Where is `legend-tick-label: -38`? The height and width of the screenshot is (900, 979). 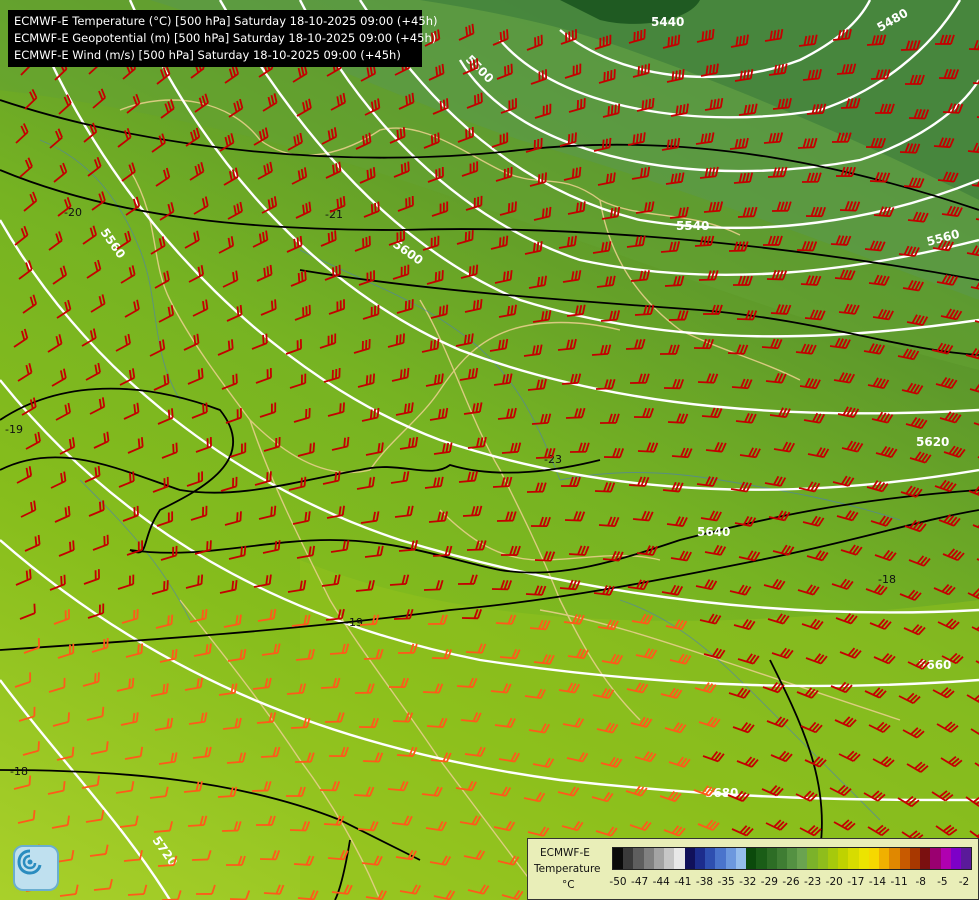 legend-tick-label: -38 is located at coordinates (704, 882).